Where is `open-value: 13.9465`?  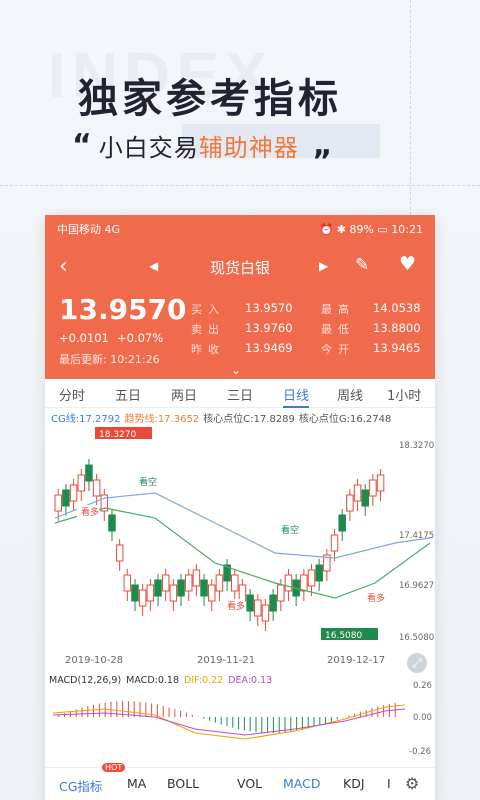 open-value: 13.9465 is located at coordinates (397, 348).